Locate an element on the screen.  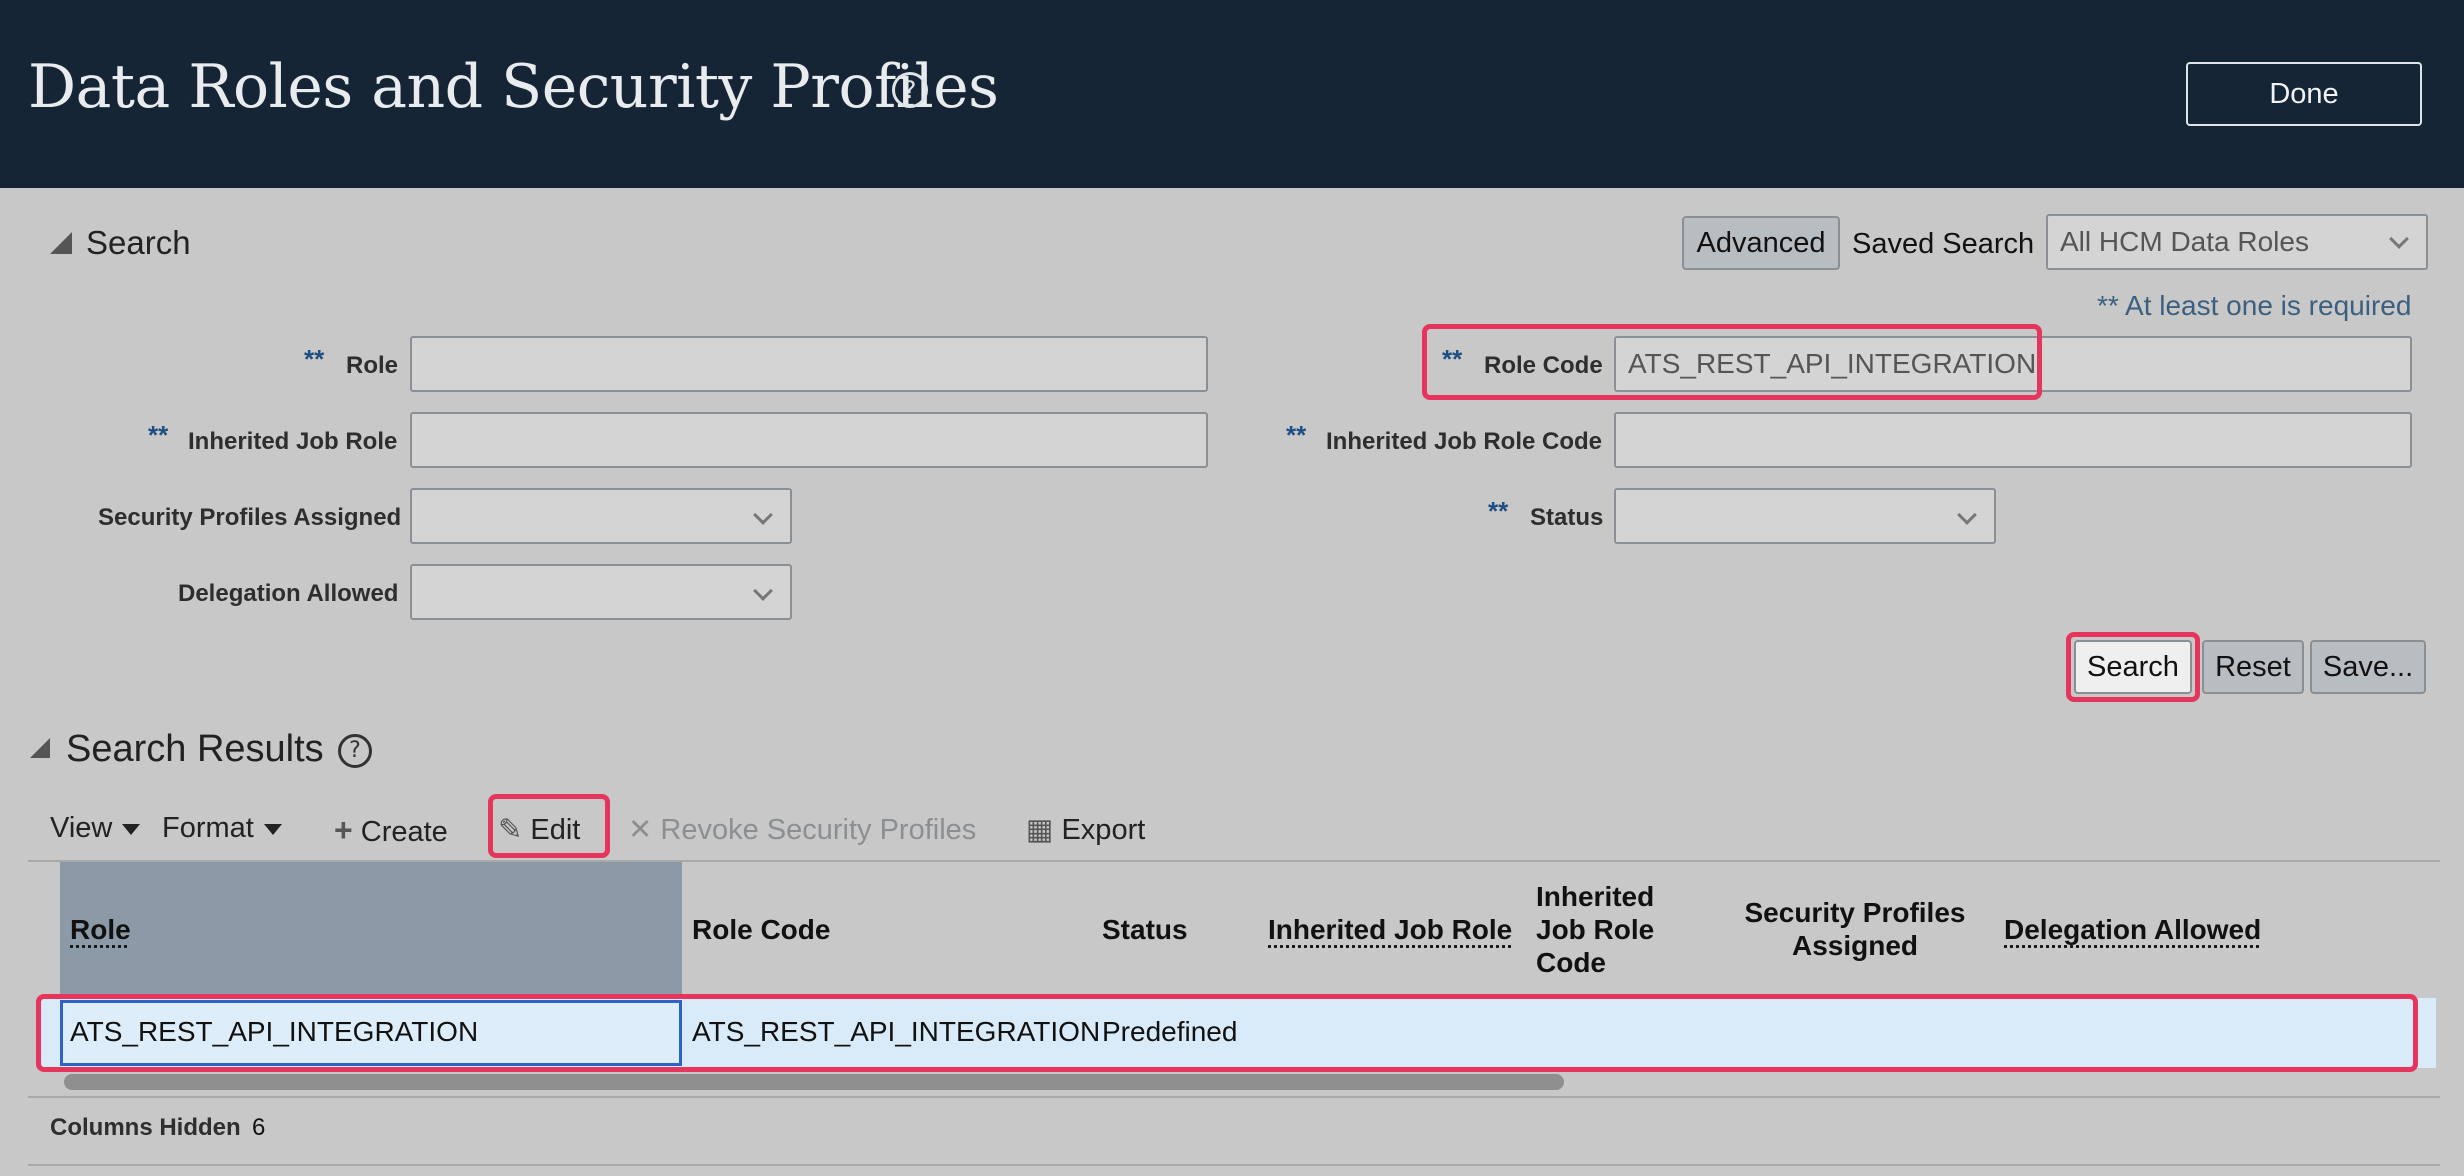
revoke-security-profiles-button: ✕ Revoke Security Profiles is located at coordinates (802, 829).